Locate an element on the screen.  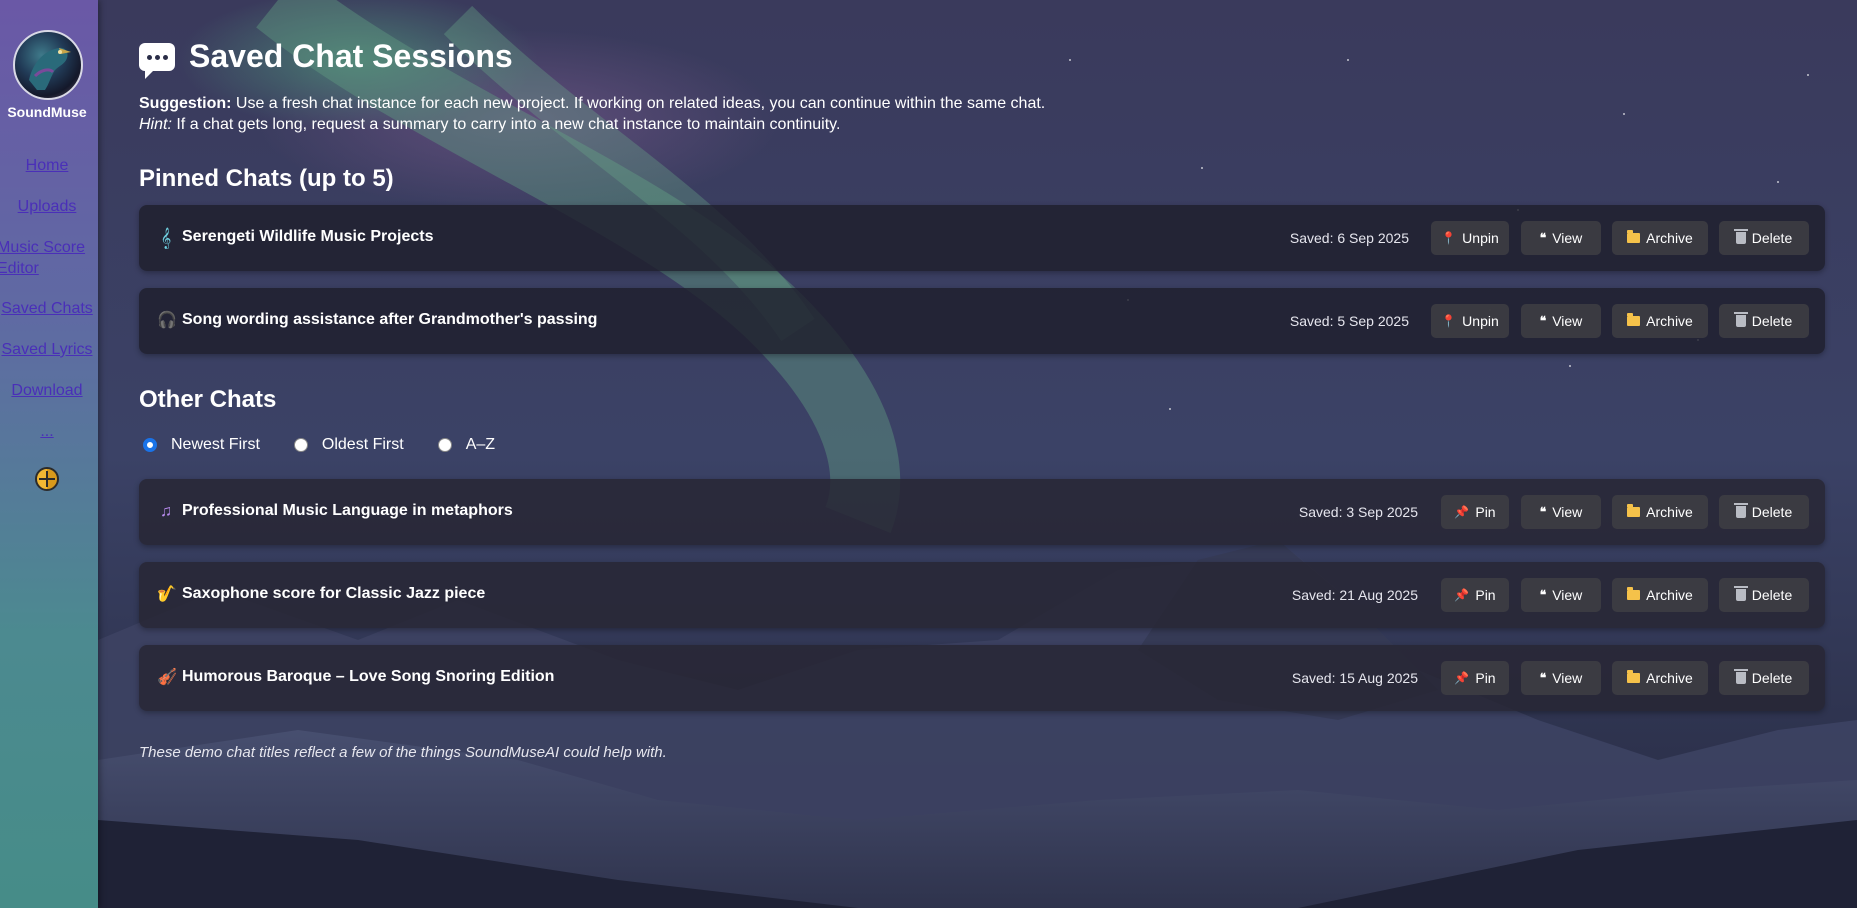
sort-newest-label: Newest First is located at coordinates (215, 444).